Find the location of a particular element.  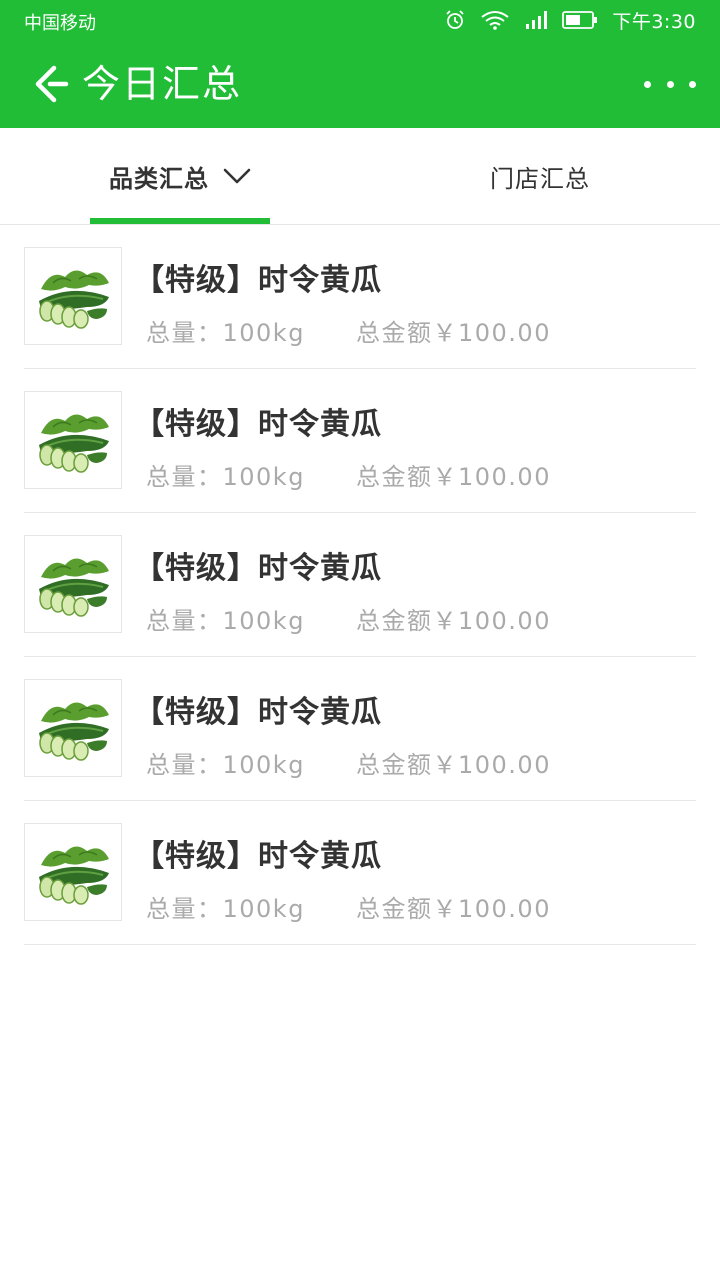

page-title: 今日汇总 is located at coordinates (162, 84).